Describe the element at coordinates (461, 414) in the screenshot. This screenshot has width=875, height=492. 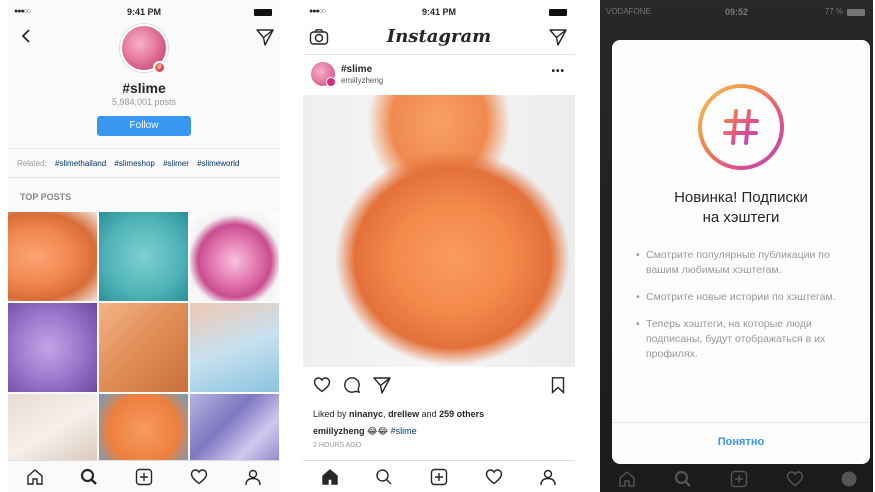
I see `likes-count: 259 others` at that location.